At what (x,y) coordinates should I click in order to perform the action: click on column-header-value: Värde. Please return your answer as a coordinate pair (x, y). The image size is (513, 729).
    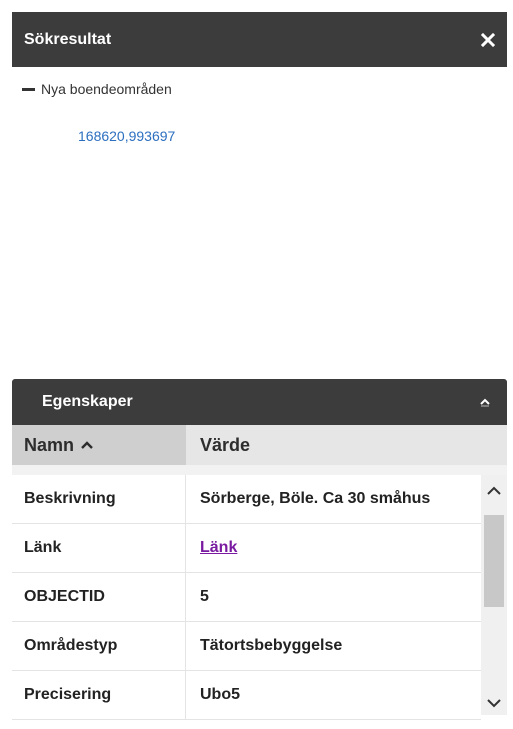
    Looking at the image, I should click on (346, 445).